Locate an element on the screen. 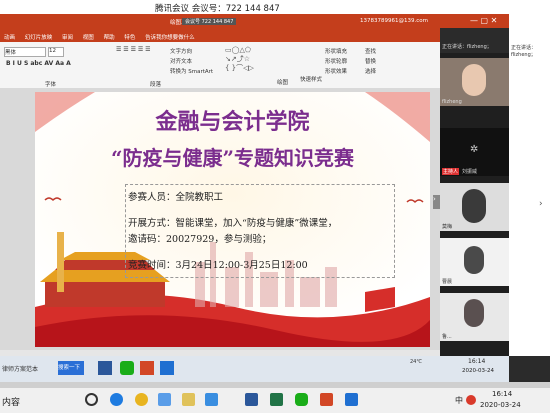  quick-styles-button: 快速样式 is located at coordinates (311, 79).